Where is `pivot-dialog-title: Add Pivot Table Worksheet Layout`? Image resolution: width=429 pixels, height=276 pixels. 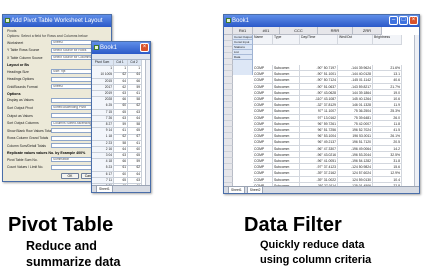 pivot-dialog-title: Add Pivot Table Worksheet Layout is located at coordinates (57, 21).